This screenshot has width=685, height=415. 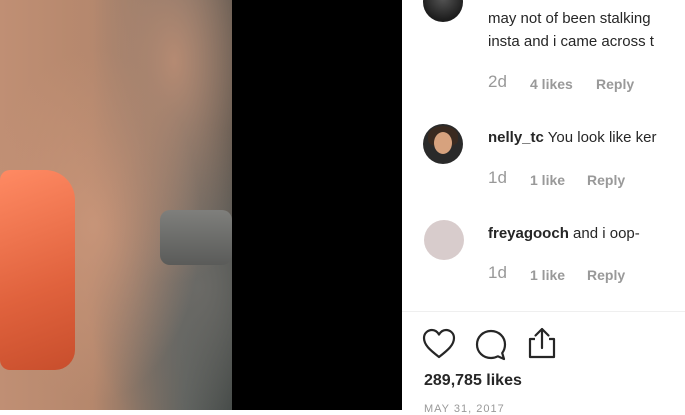 What do you see at coordinates (439, 344) in the screenshot?
I see `heart-icon` at bounding box center [439, 344].